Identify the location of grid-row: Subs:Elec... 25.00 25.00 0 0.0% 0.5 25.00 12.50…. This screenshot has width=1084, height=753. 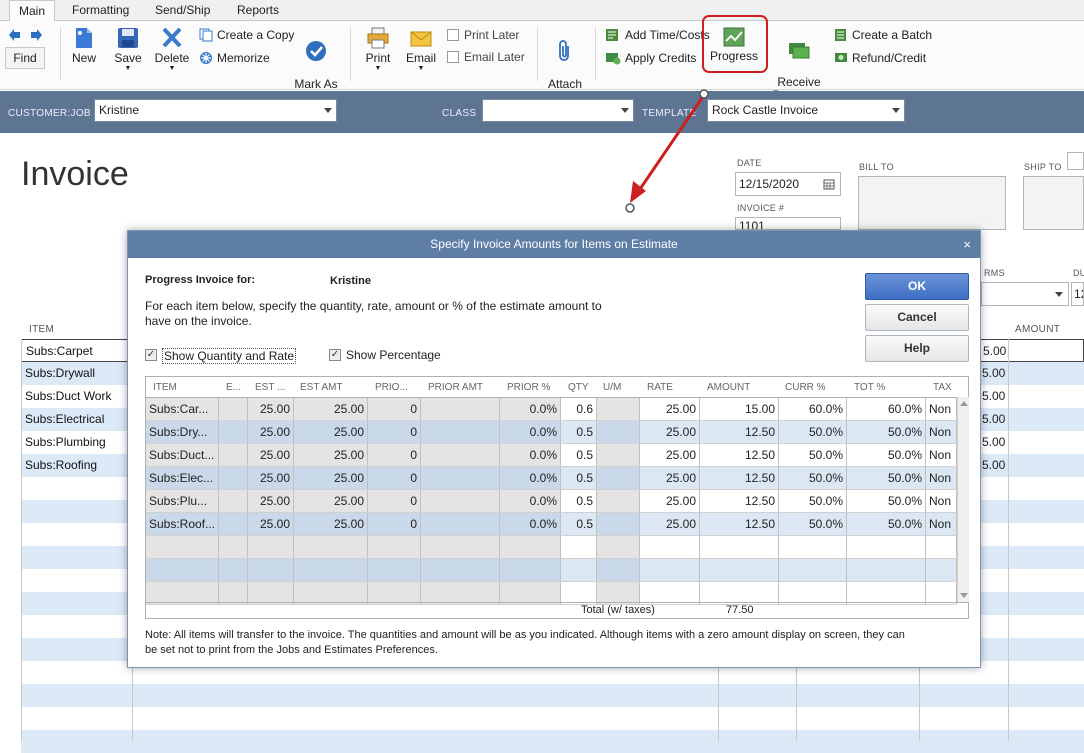
(551, 478).